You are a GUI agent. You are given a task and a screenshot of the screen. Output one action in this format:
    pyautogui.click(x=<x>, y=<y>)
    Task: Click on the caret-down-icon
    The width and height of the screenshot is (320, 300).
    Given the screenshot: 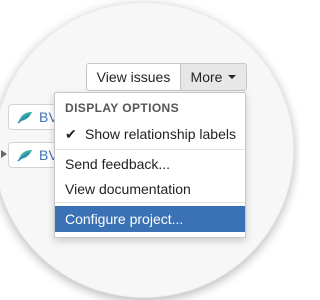 What is the action you would take?
    pyautogui.click(x=232, y=77)
    